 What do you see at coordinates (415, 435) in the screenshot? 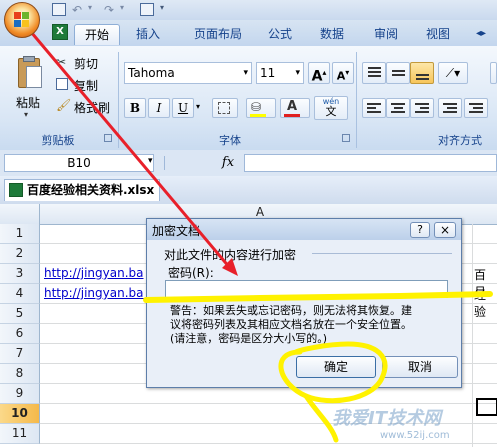
I see `watermark-url: www.52ij.com` at bounding box center [415, 435].